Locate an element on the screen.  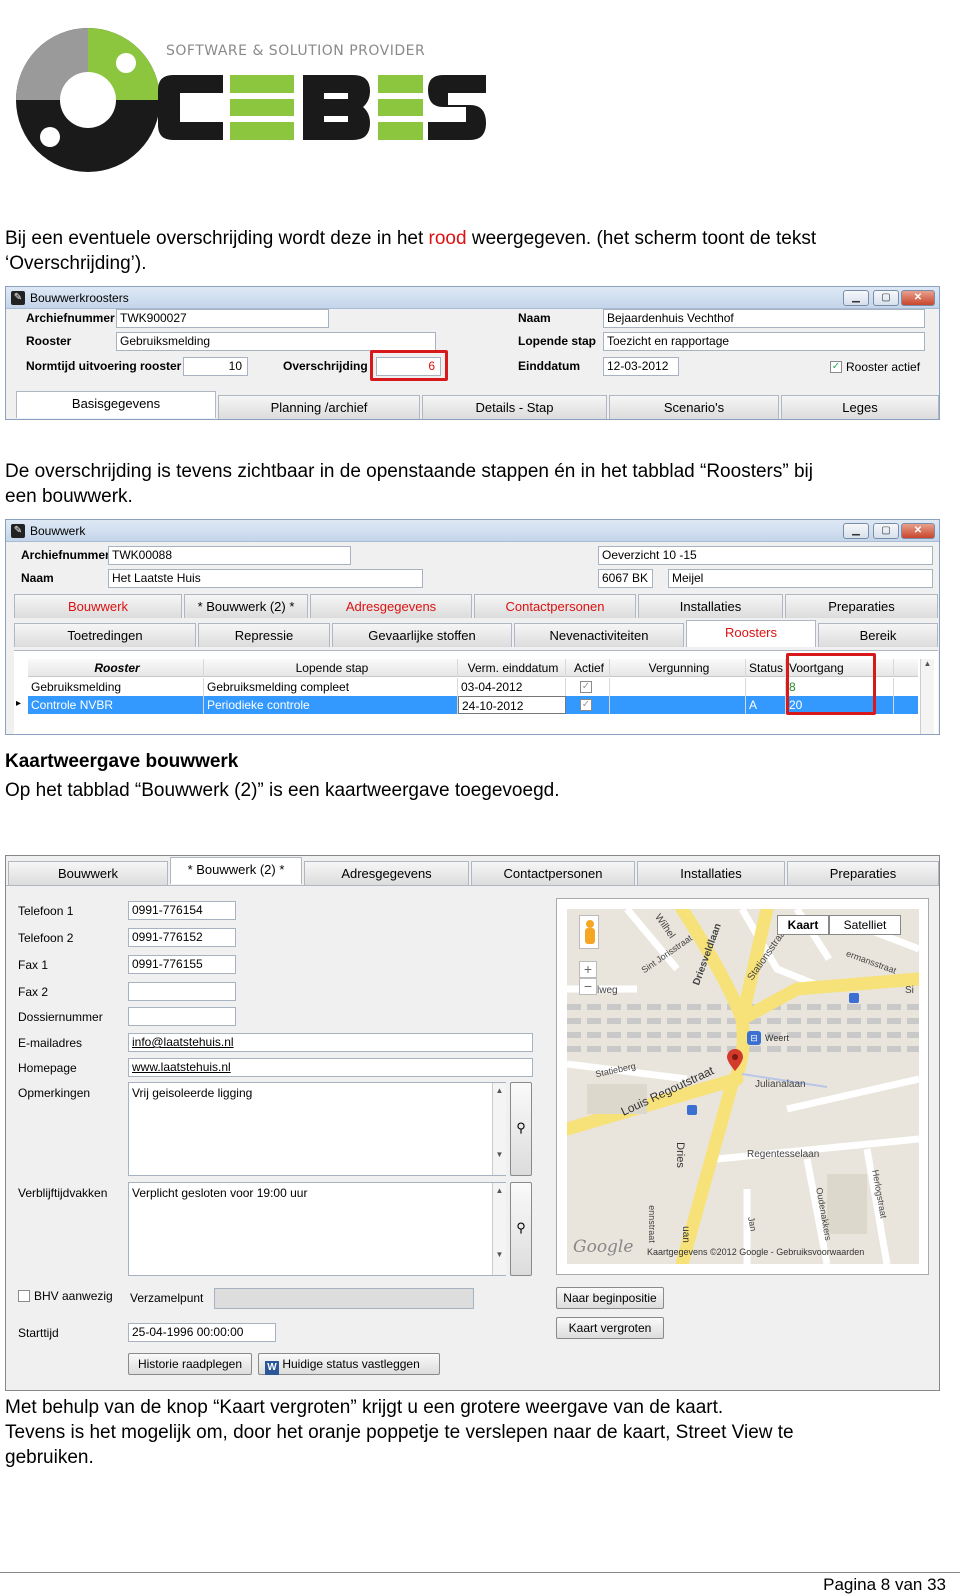
col-vergunning: Vergunning is located at coordinates (678, 668).